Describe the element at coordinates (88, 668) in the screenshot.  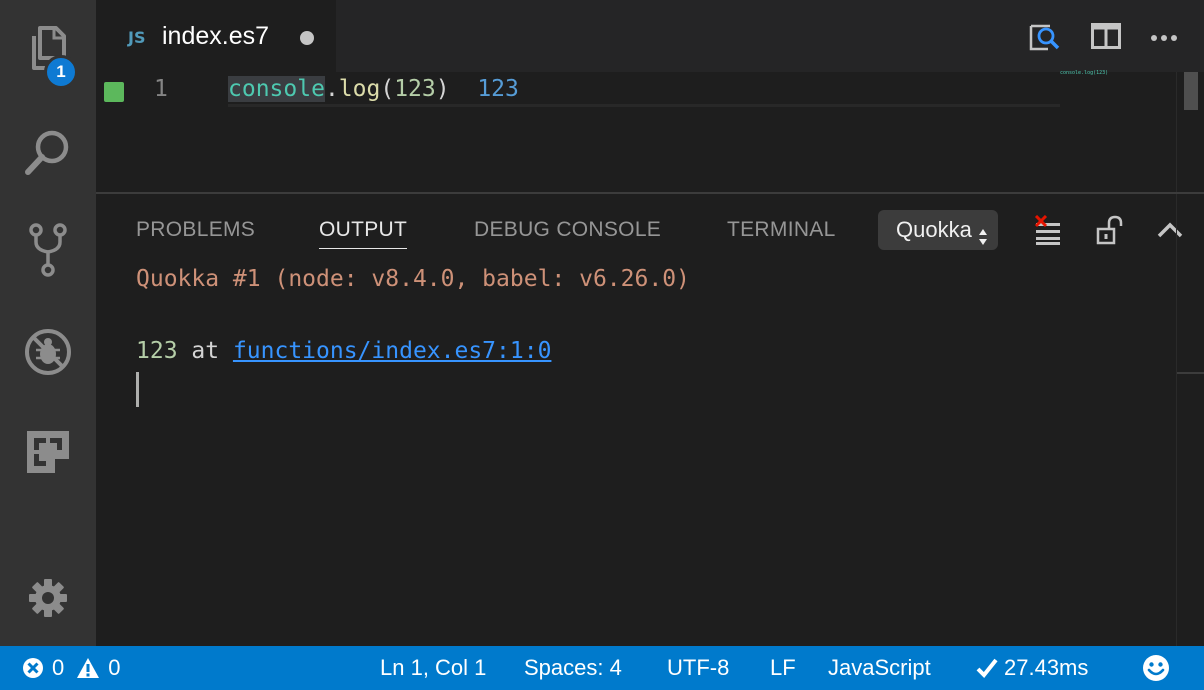
I see `warning-icon` at that location.